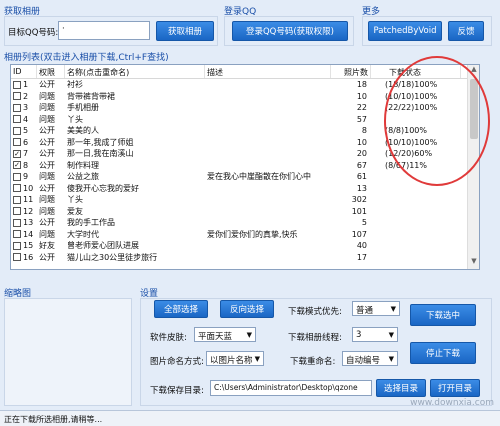 The height and width of the screenshot is (426, 500). I want to click on watermark: www.downxia.com, so click(452, 403).